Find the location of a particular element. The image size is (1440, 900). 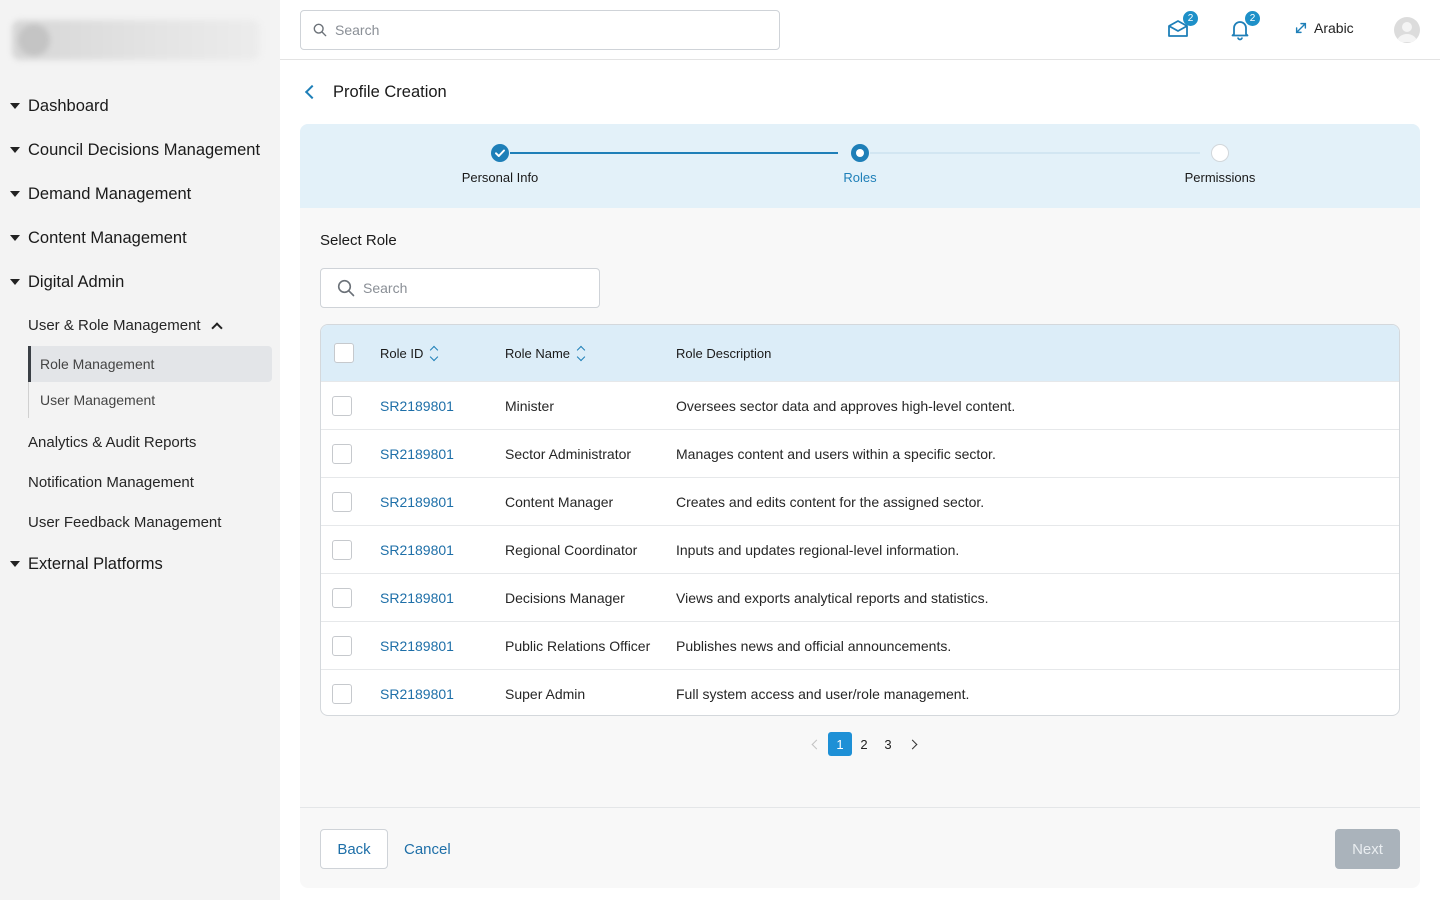

sidebar-item-user-role-management: User & Role Management is located at coordinates (140, 325).